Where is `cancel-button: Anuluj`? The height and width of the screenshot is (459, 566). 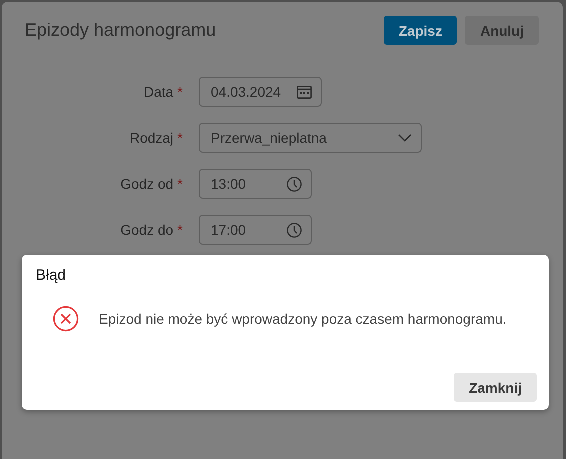 cancel-button: Anuluj is located at coordinates (502, 30).